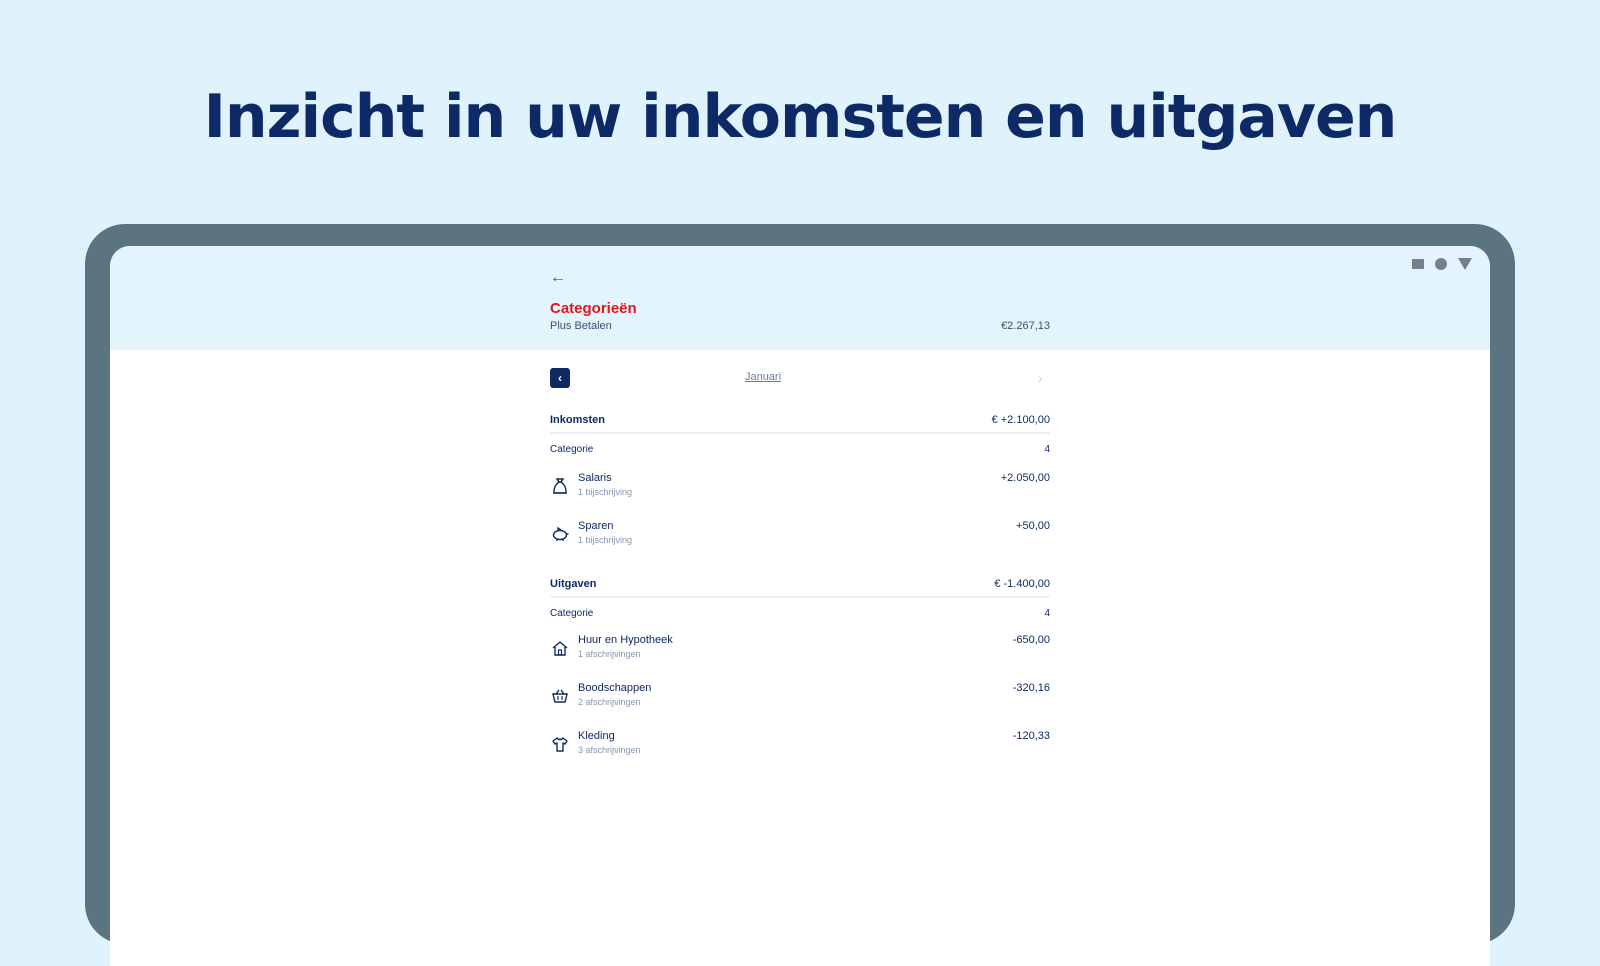 The height and width of the screenshot is (966, 1600). Describe the element at coordinates (596, 526) in the screenshot. I see `item-name: Sparen` at that location.